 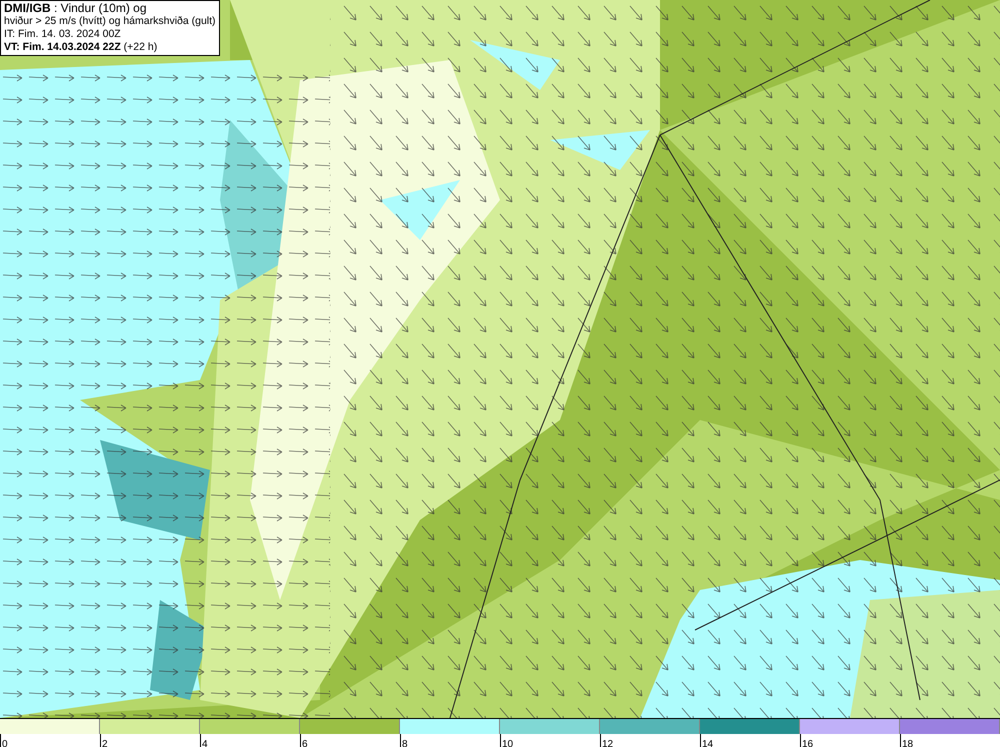 I want to click on scale-label: 18, so click(x=907, y=743).